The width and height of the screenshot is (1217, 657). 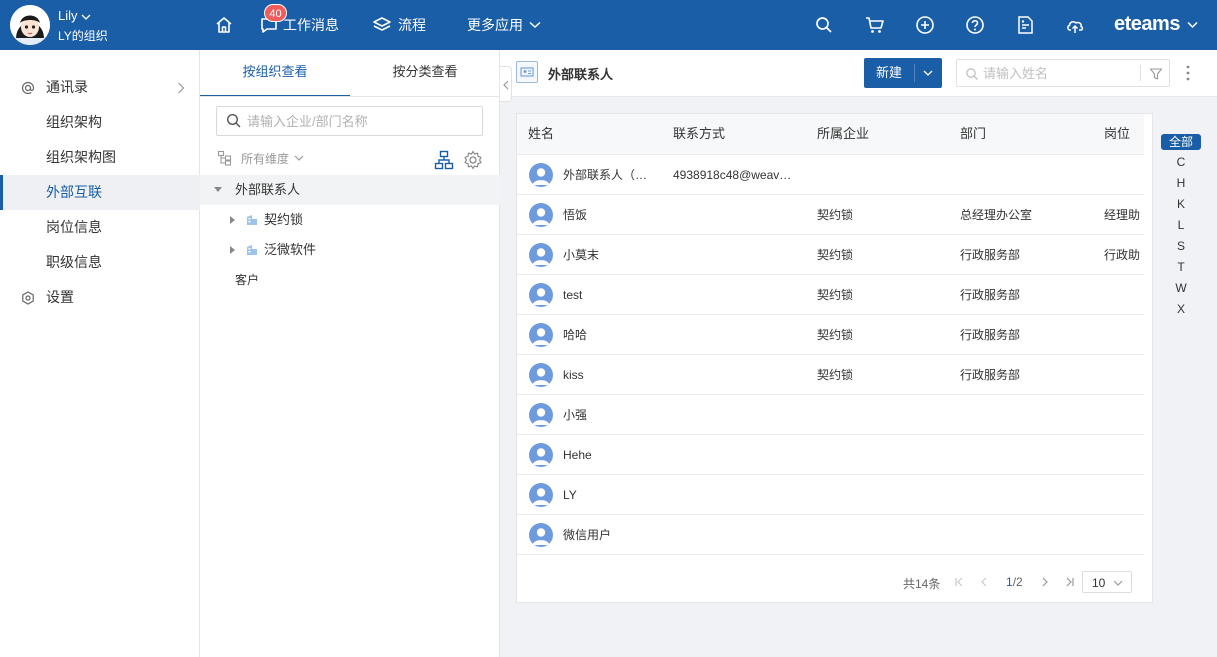 I want to click on table-row: 小莫末 契约锁 行政服务部 行政助, so click(x=830, y=255).